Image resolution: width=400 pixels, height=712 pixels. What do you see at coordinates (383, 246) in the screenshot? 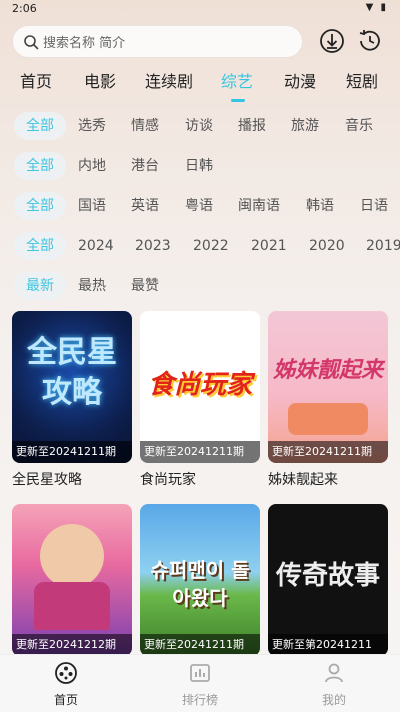
I see `chip-year: 2019` at bounding box center [383, 246].